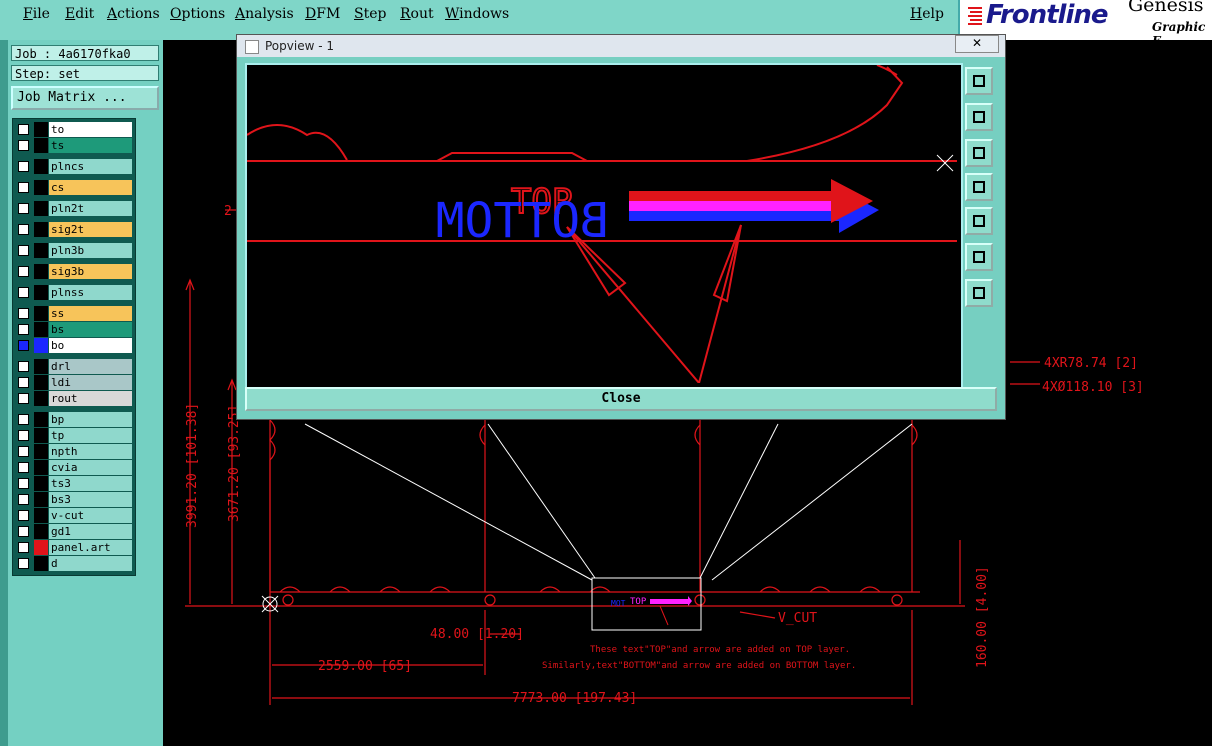 The width and height of the screenshot is (1212, 746). I want to click on close-button: Close, so click(621, 399).